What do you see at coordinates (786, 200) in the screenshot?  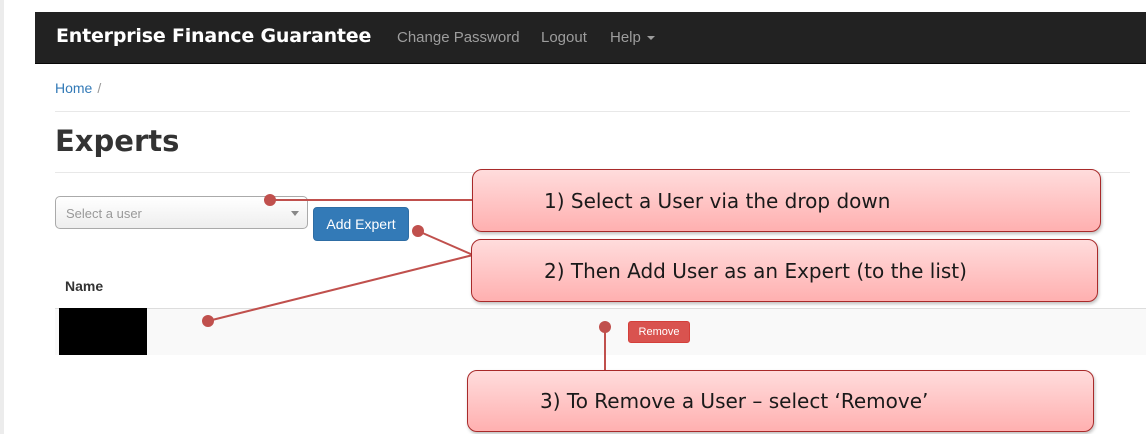 I see `callout-step-1: 1) Select a User via the drop down` at bounding box center [786, 200].